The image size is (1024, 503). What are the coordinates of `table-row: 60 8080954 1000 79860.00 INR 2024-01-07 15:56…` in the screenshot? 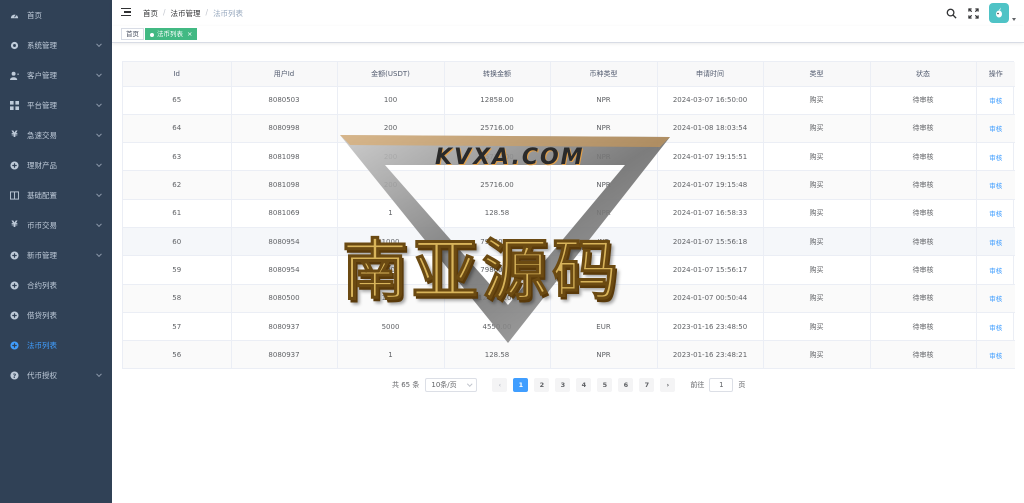 It's located at (569, 242).